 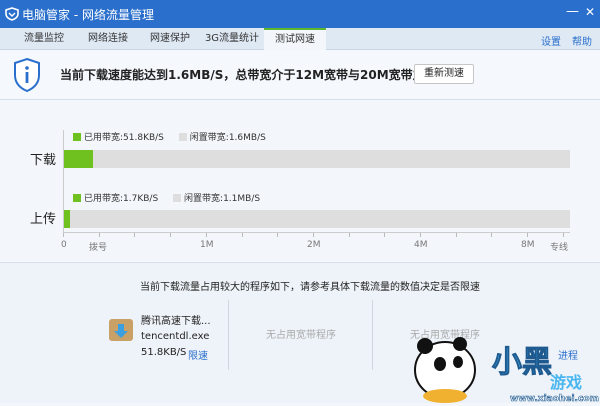 What do you see at coordinates (528, 245) in the screenshot?
I see `axis-label: 8M` at bounding box center [528, 245].